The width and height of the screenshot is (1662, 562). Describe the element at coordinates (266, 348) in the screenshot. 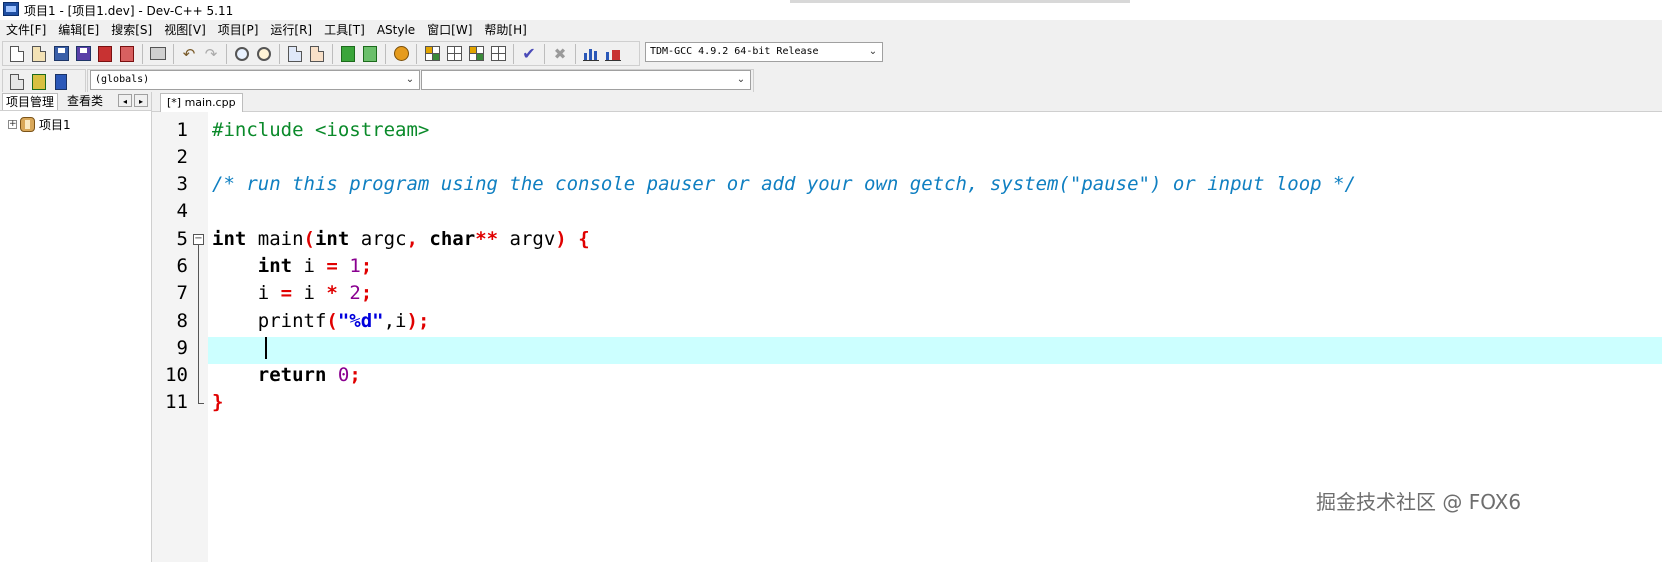

I see `text-caret` at that location.